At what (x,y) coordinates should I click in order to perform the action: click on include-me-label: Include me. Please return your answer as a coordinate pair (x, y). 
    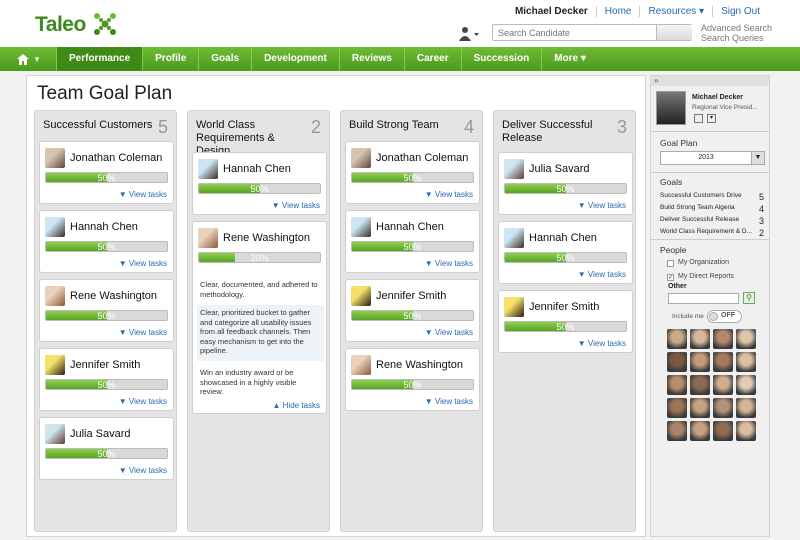
    Looking at the image, I should click on (688, 316).